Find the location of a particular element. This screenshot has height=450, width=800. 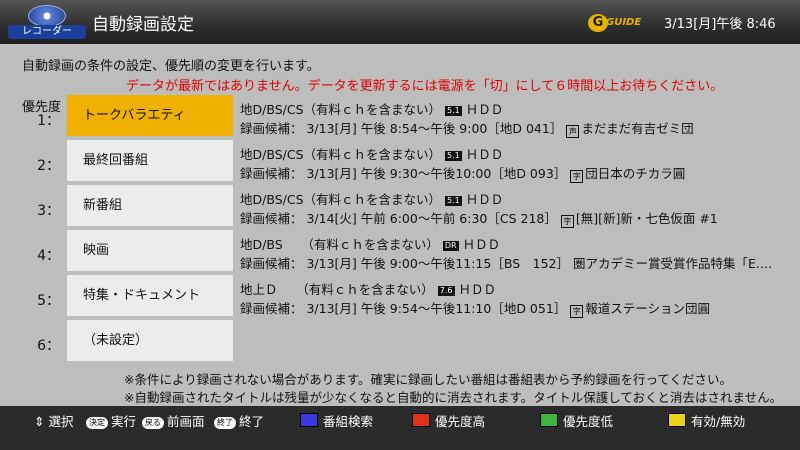

dr-mode-badge-icon: DR is located at coordinates (450, 246).